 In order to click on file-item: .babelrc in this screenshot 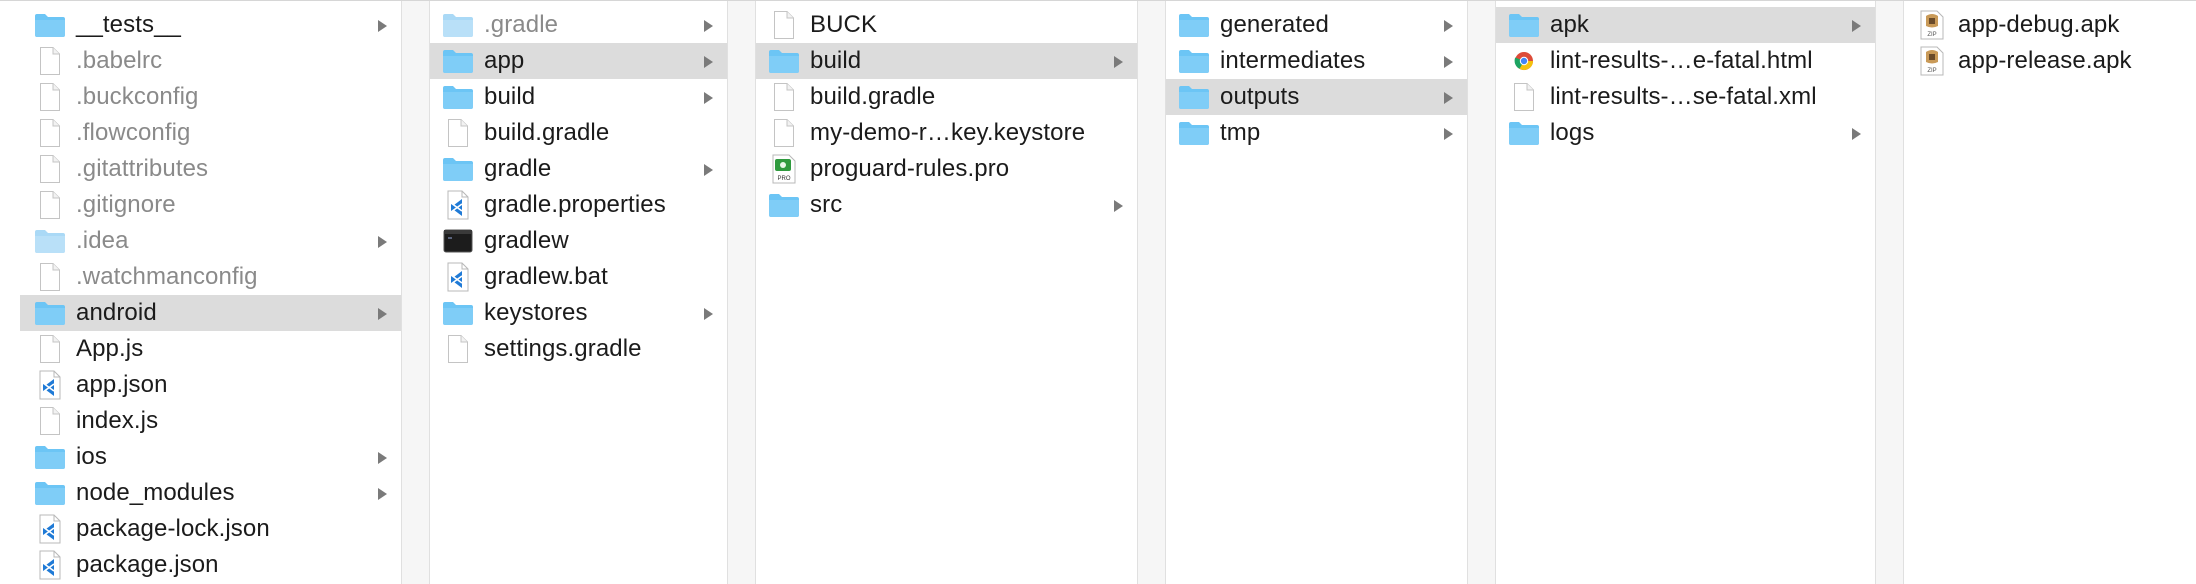, I will do `click(210, 61)`.